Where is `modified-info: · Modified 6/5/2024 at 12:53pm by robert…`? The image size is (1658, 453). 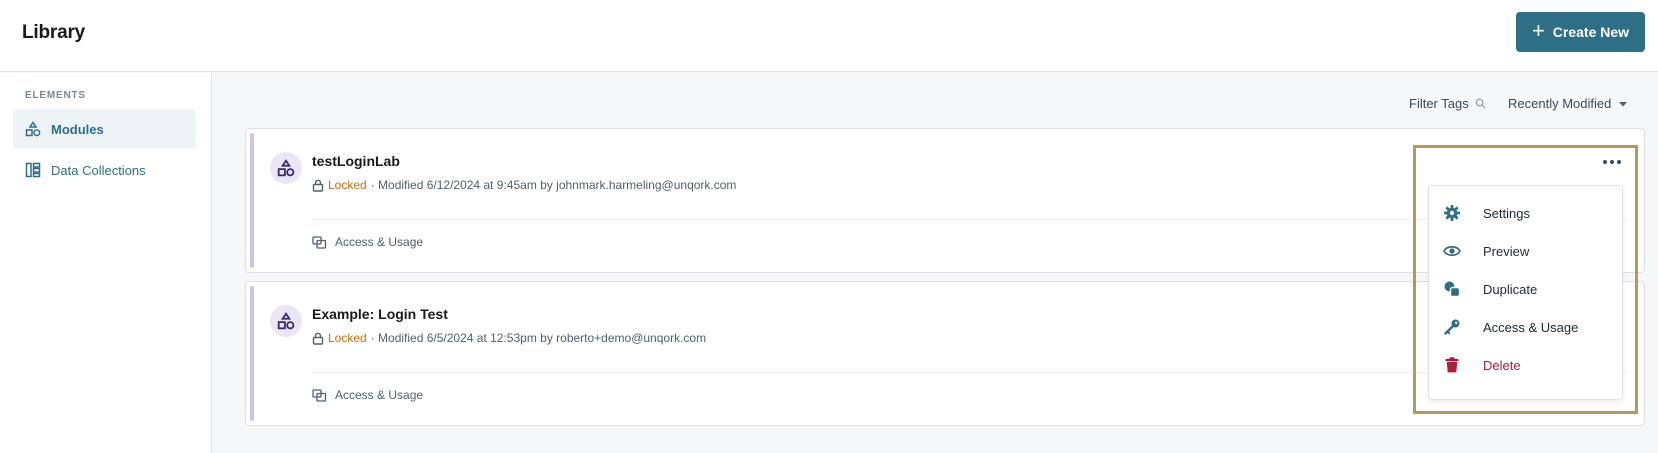
modified-info: · Modified 6/5/2024 at 12:53pm by robert… is located at coordinates (538, 338).